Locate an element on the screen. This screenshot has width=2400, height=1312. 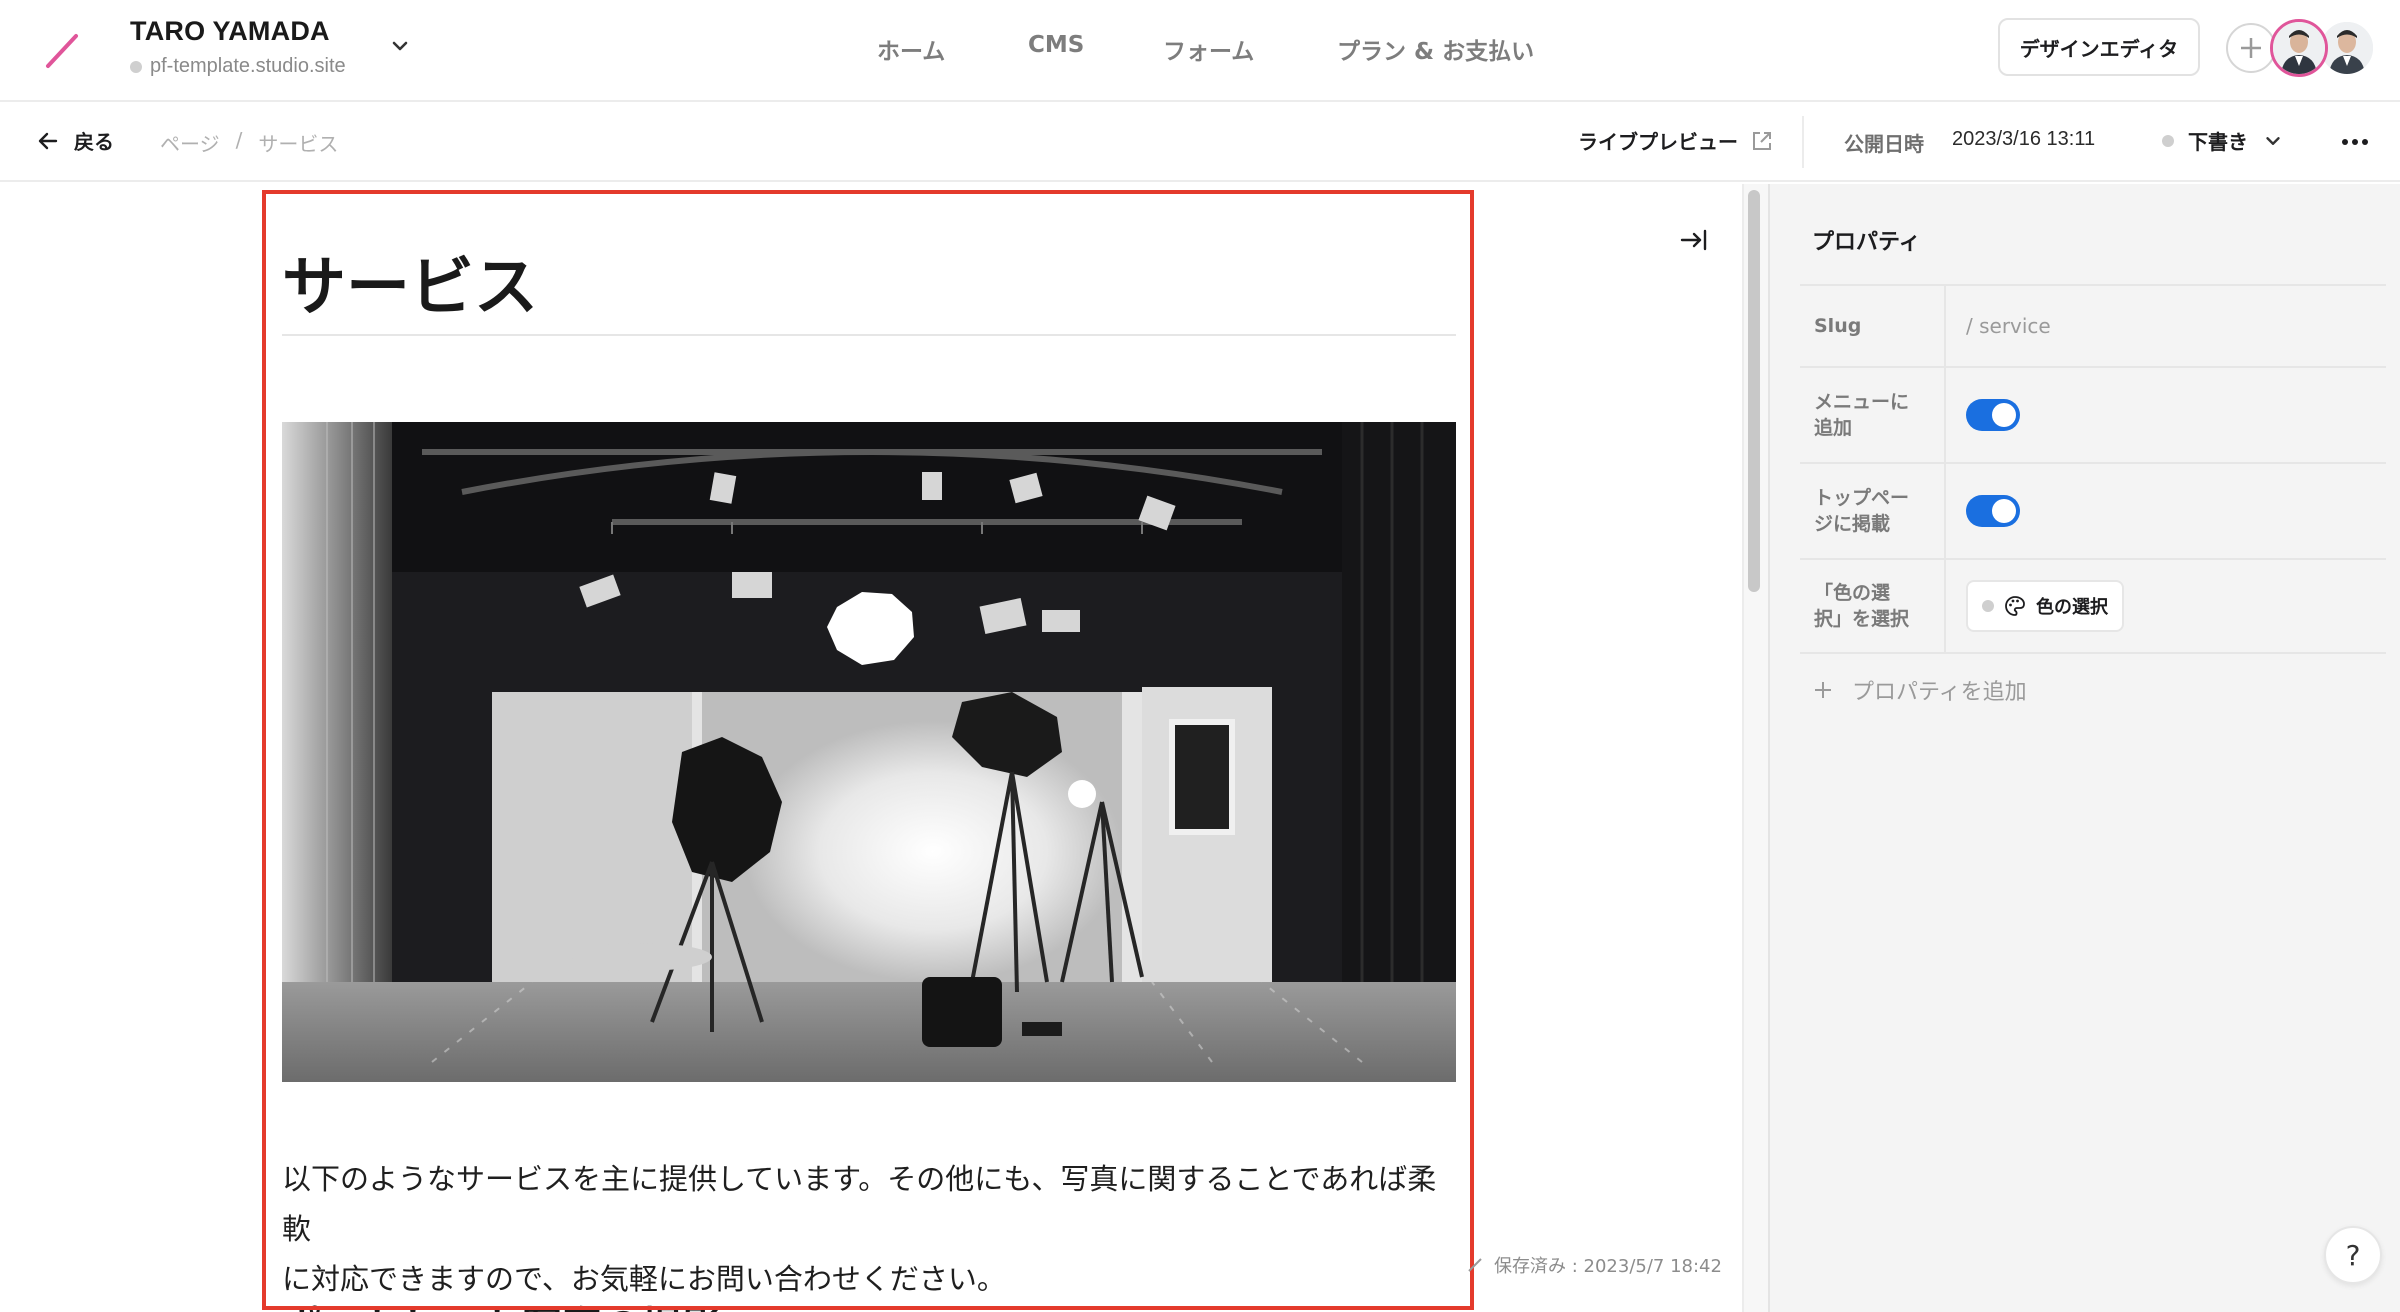
site-name: TARO YAMADA is located at coordinates (230, 31).